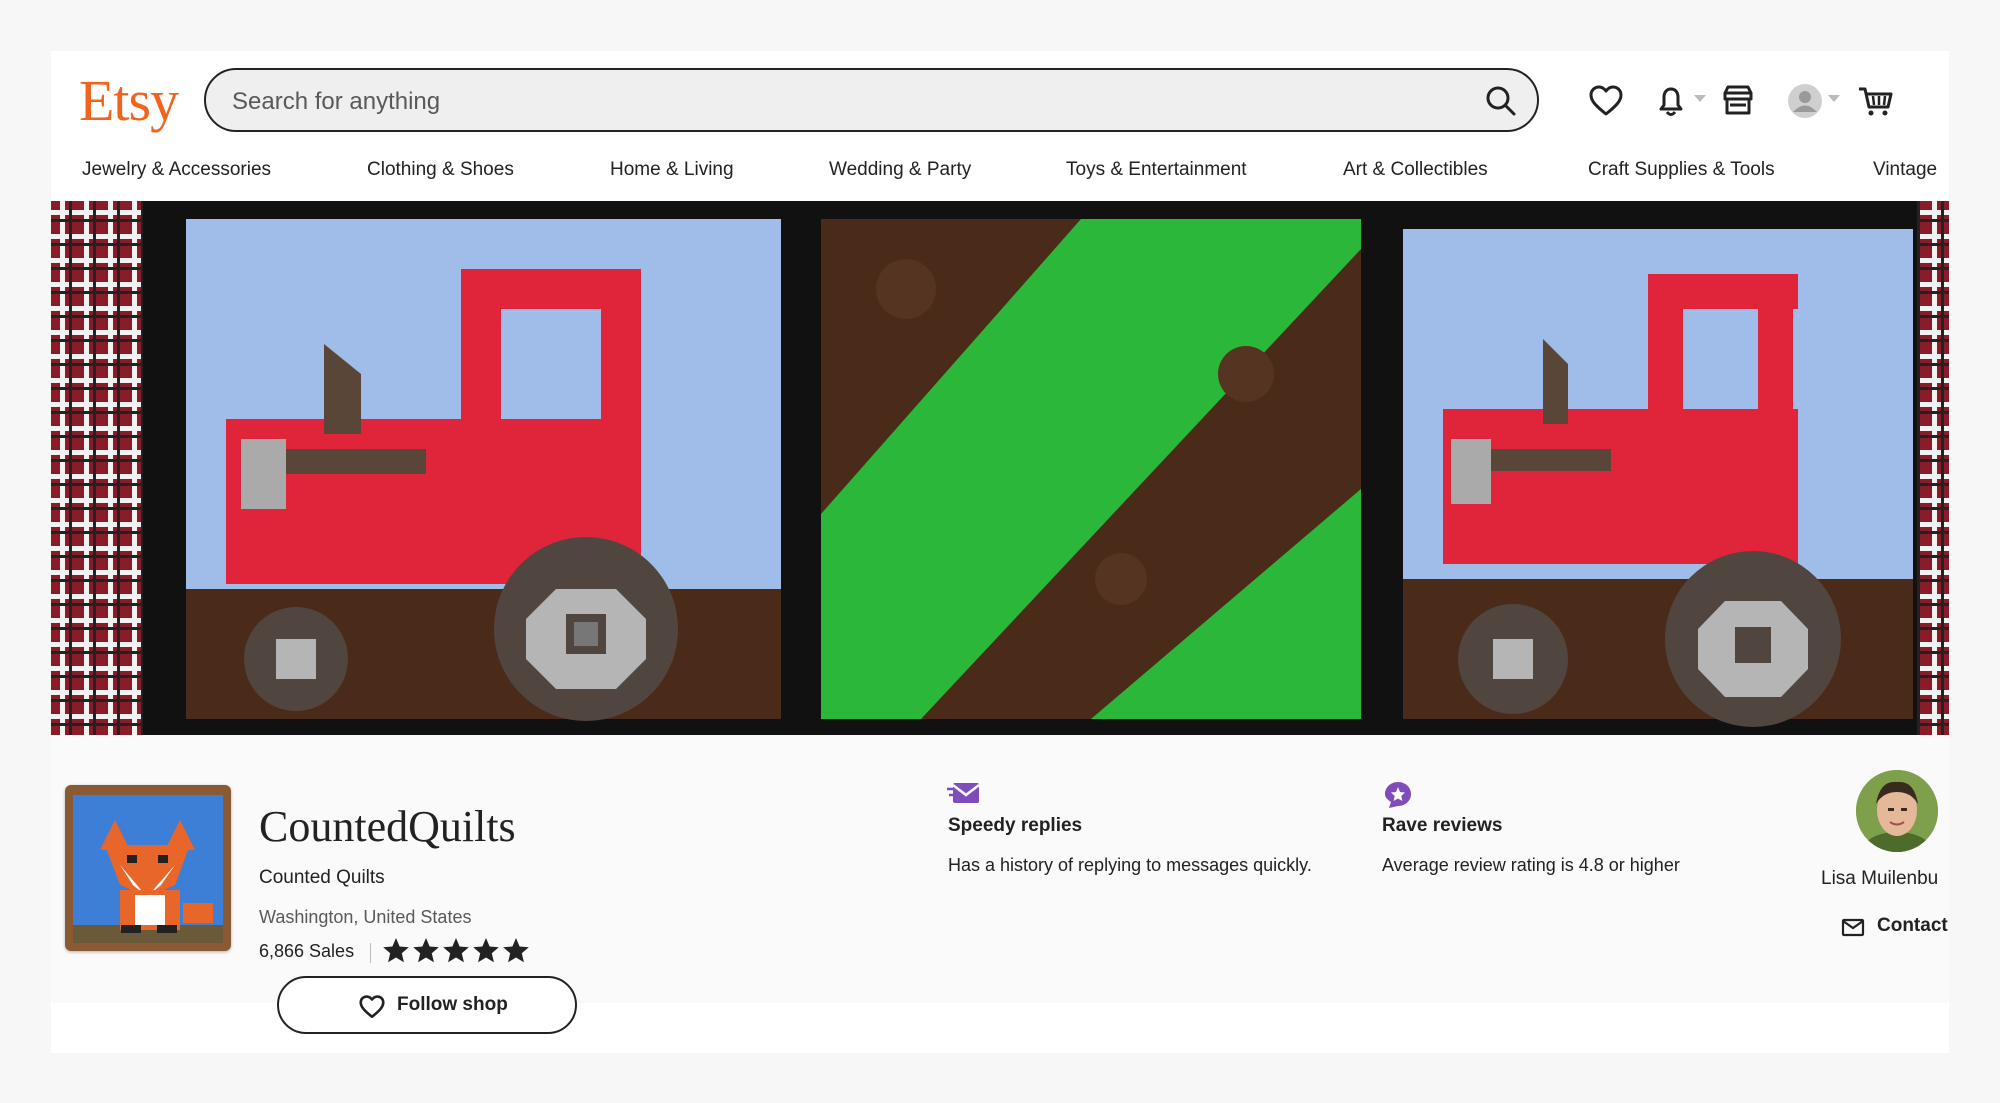 This screenshot has width=2000, height=1103. What do you see at coordinates (1531, 865) in the screenshot?
I see `badge-rave-description: Average review rating is 4.8 or higher` at bounding box center [1531, 865].